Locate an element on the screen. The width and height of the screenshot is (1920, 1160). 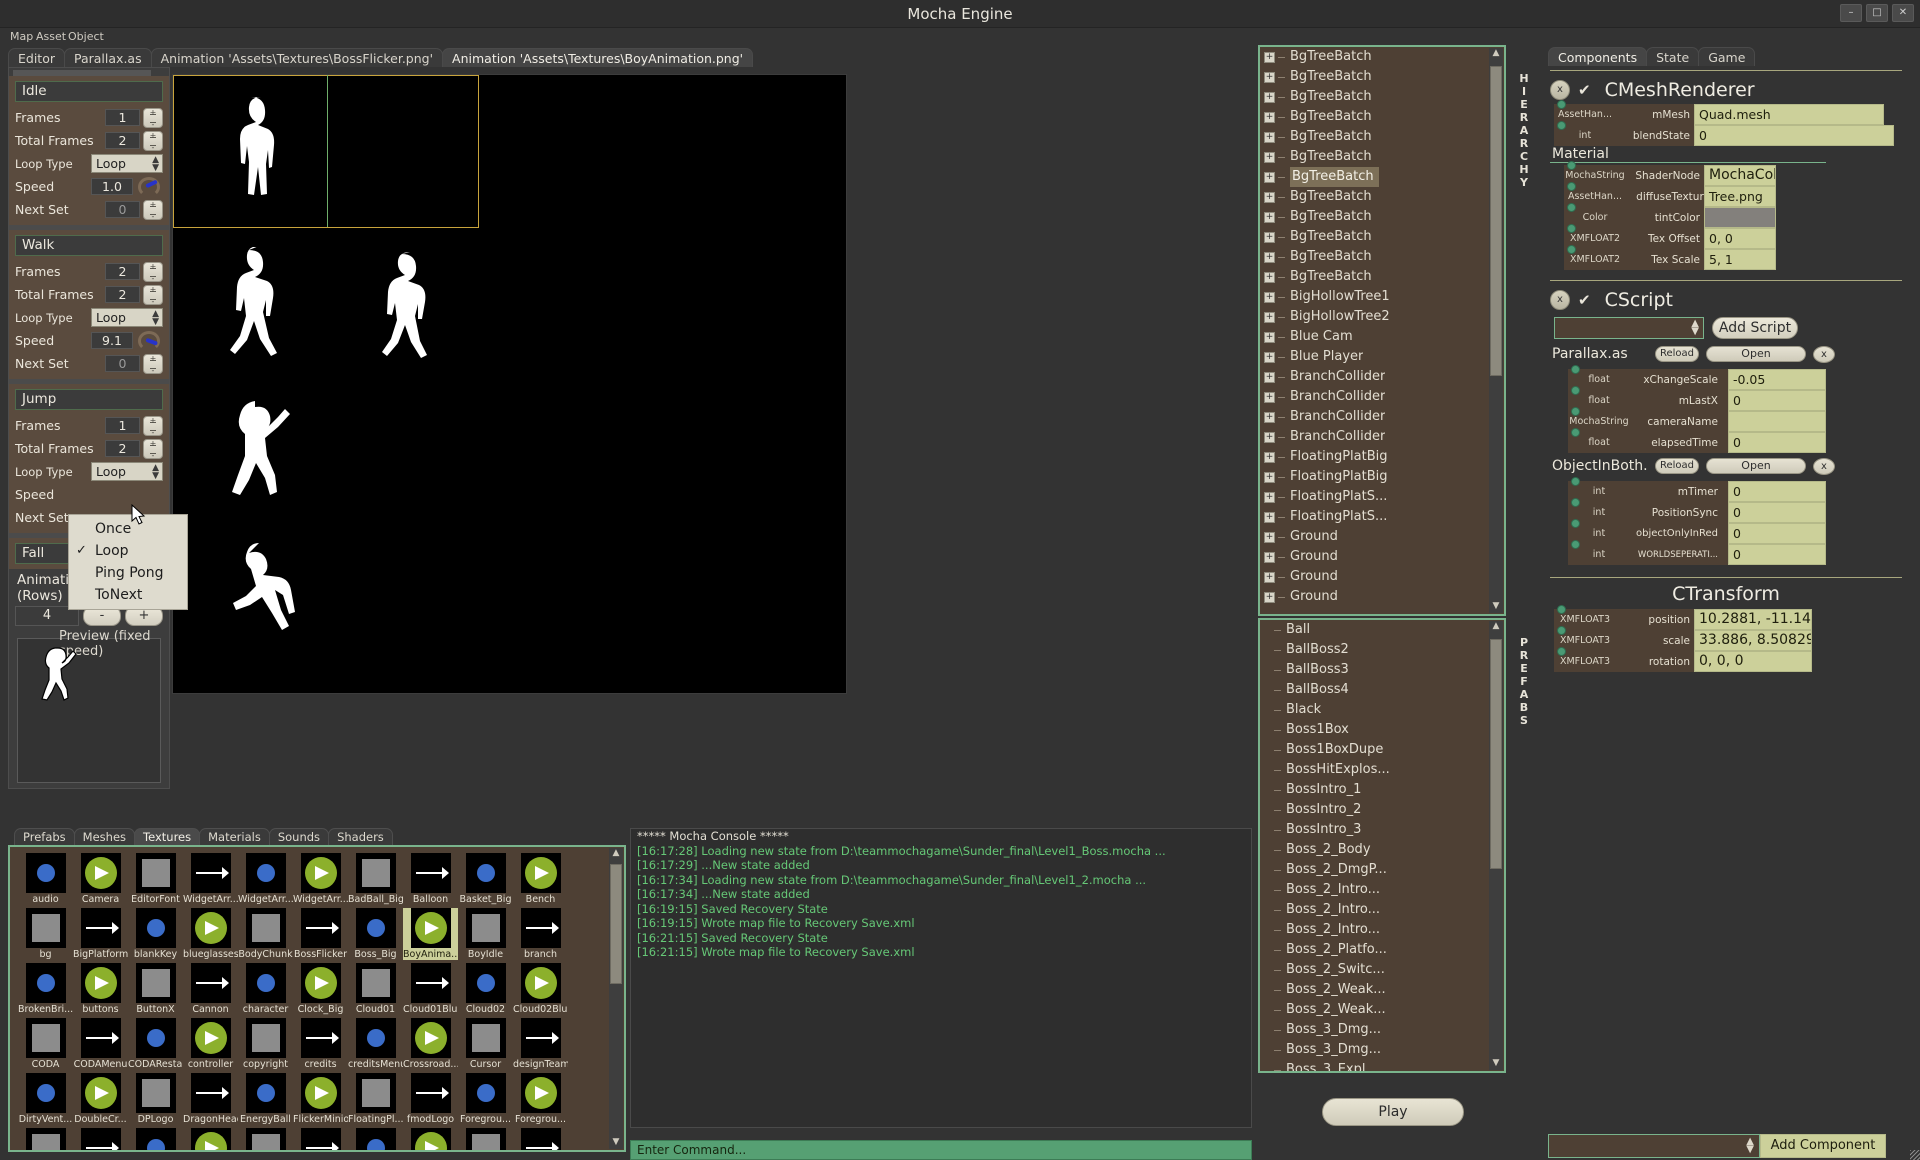
tab-state: State is located at coordinates (1673, 56).